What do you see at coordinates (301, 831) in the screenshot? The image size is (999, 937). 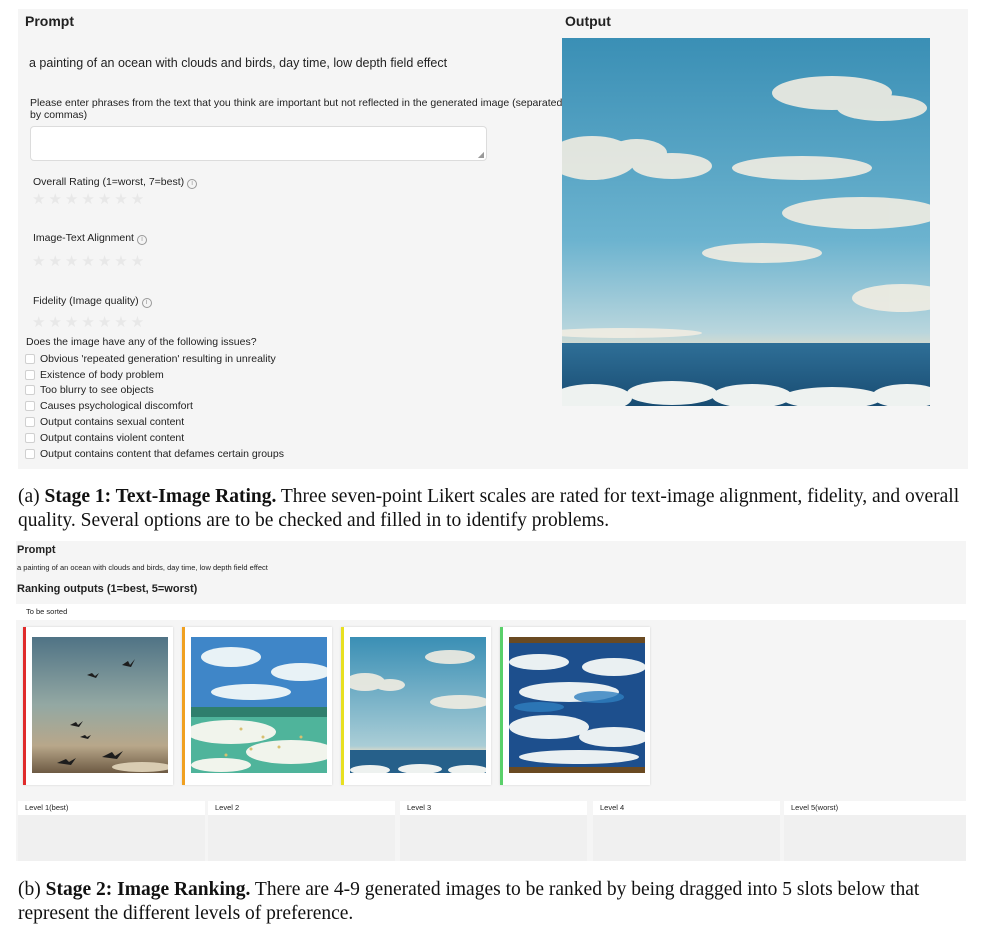 I see `level-slot-2: Level 2` at bounding box center [301, 831].